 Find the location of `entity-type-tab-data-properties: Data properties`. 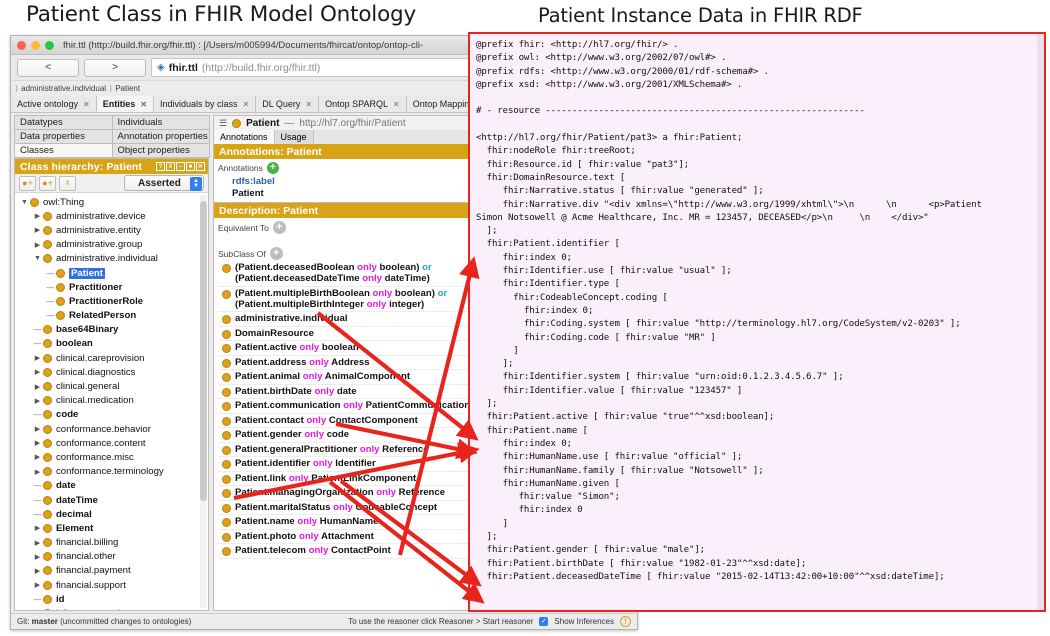

entity-type-tab-data-properties: Data properties is located at coordinates (63, 136).